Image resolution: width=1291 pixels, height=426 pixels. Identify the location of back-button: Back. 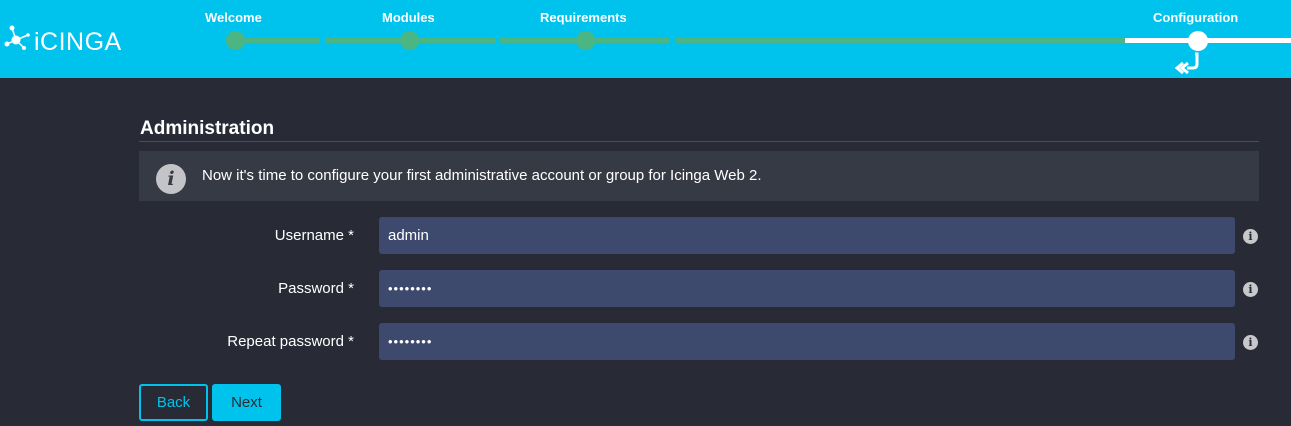
(173, 402).